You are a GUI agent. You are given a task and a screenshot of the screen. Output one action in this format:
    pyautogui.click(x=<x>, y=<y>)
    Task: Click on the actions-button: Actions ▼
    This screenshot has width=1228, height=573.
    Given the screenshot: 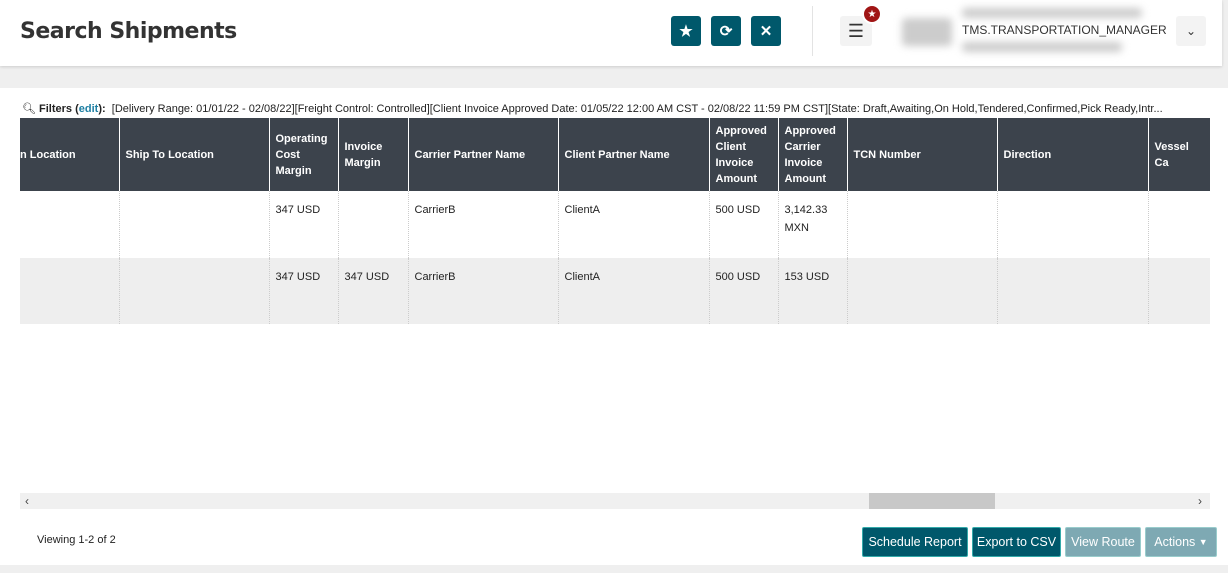 What is the action you would take?
    pyautogui.click(x=1181, y=542)
    